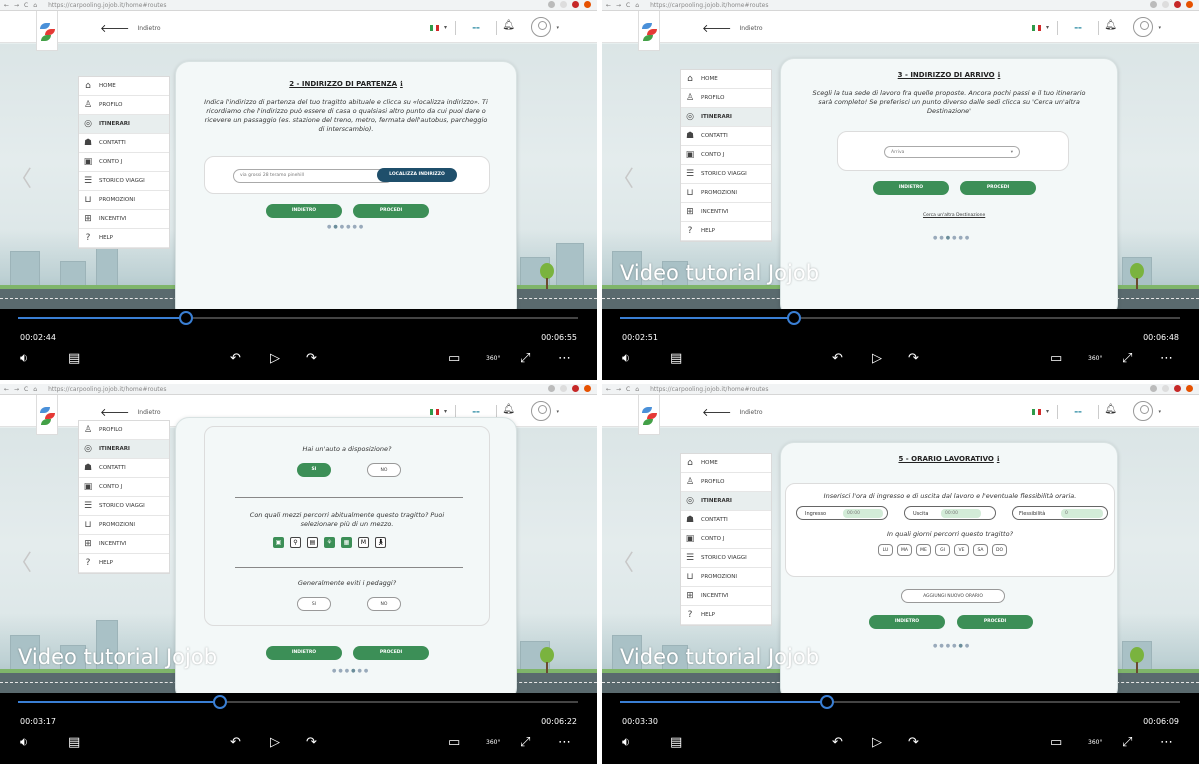 The height and width of the screenshot is (764, 1199). What do you see at coordinates (923, 550) in the screenshot?
I see `day-me: ME` at bounding box center [923, 550].